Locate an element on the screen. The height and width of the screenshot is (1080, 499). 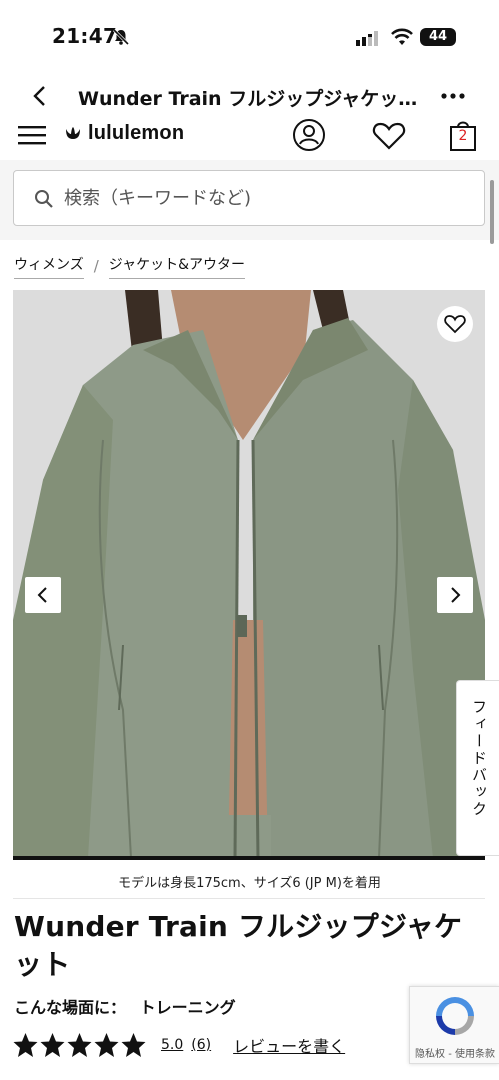
scrollbar is located at coordinates (492, 212).